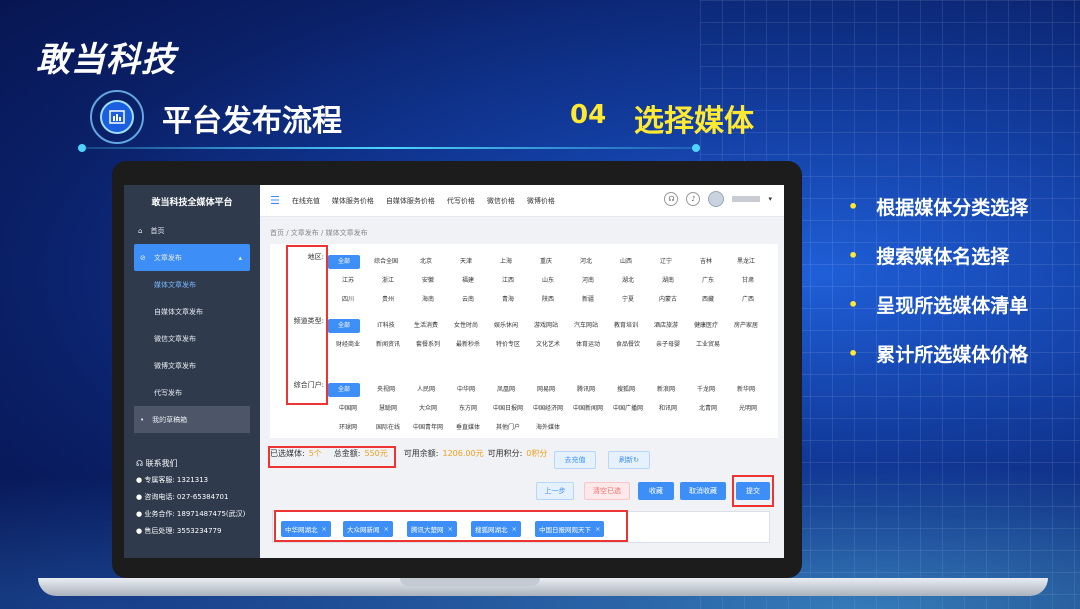  I want to click on filter-option: 国际在线, so click(388, 427).